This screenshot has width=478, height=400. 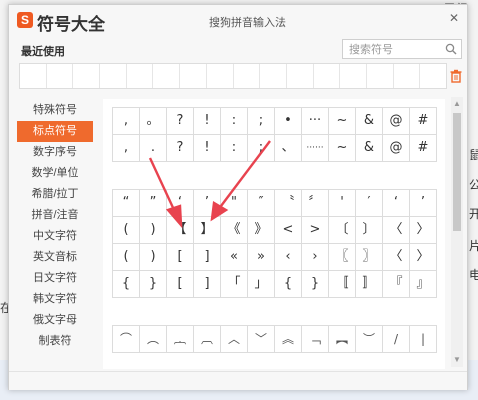 I want to click on sidebar-item: 韩文字符, so click(x=55, y=299).